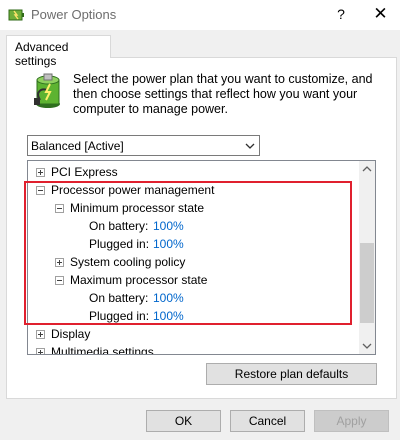 This screenshot has width=400, height=440. I want to click on ok-button: OK, so click(183, 421).